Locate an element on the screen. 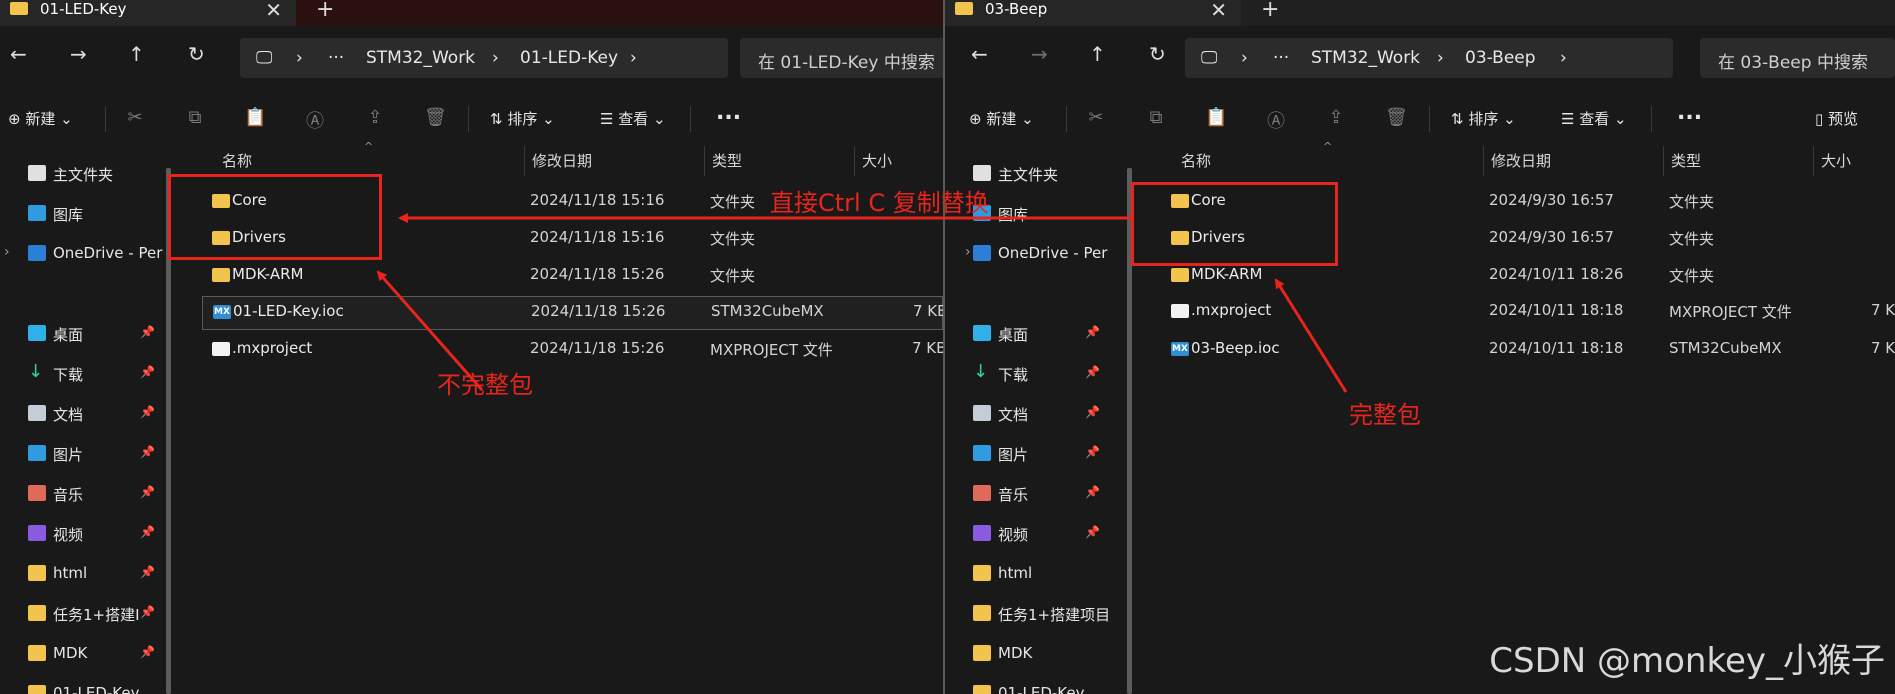  watermark: CSDN @monkey_小猴子 is located at coordinates (1687, 661).